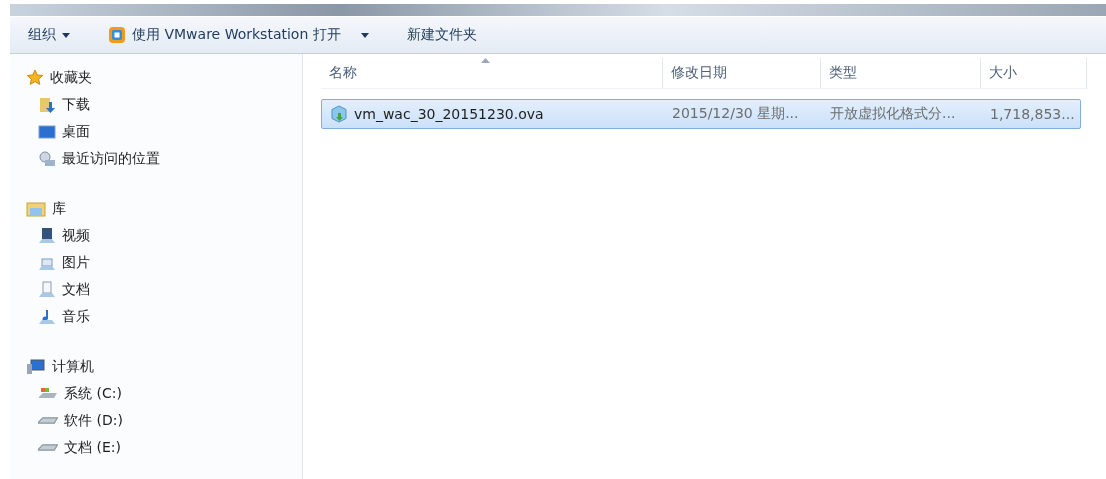 The width and height of the screenshot is (1106, 479). Describe the element at coordinates (36, 208) in the screenshot. I see `library-icon` at that location.